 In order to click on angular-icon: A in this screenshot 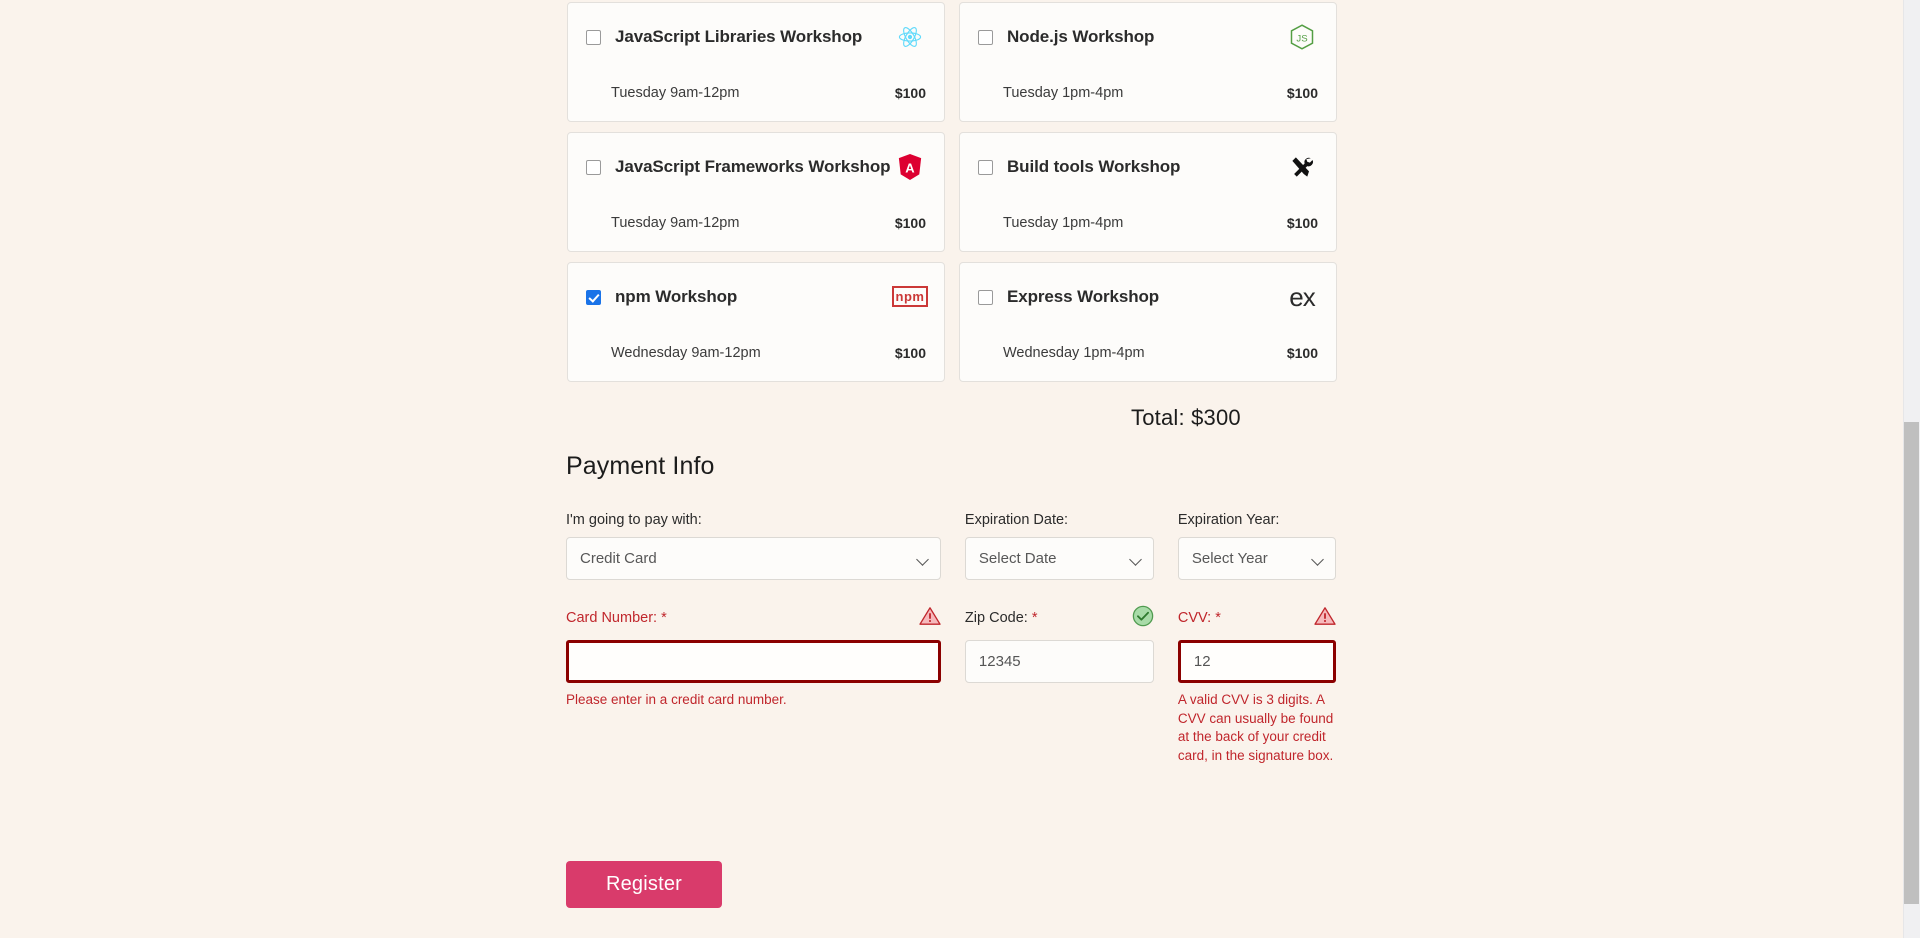, I will do `click(910, 167)`.